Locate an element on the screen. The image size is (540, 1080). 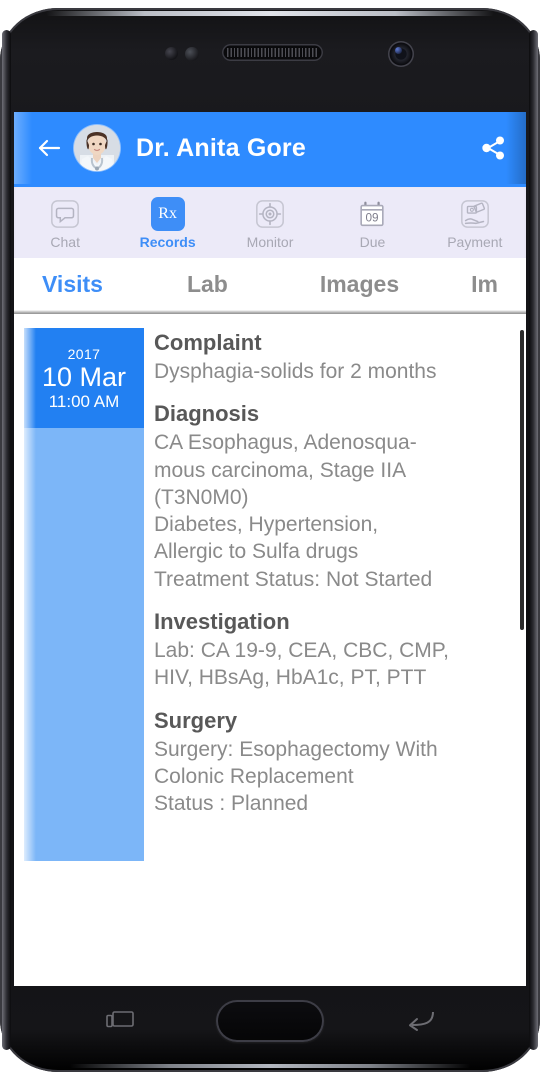
visit-time: 11:00 AM is located at coordinates (84, 402).